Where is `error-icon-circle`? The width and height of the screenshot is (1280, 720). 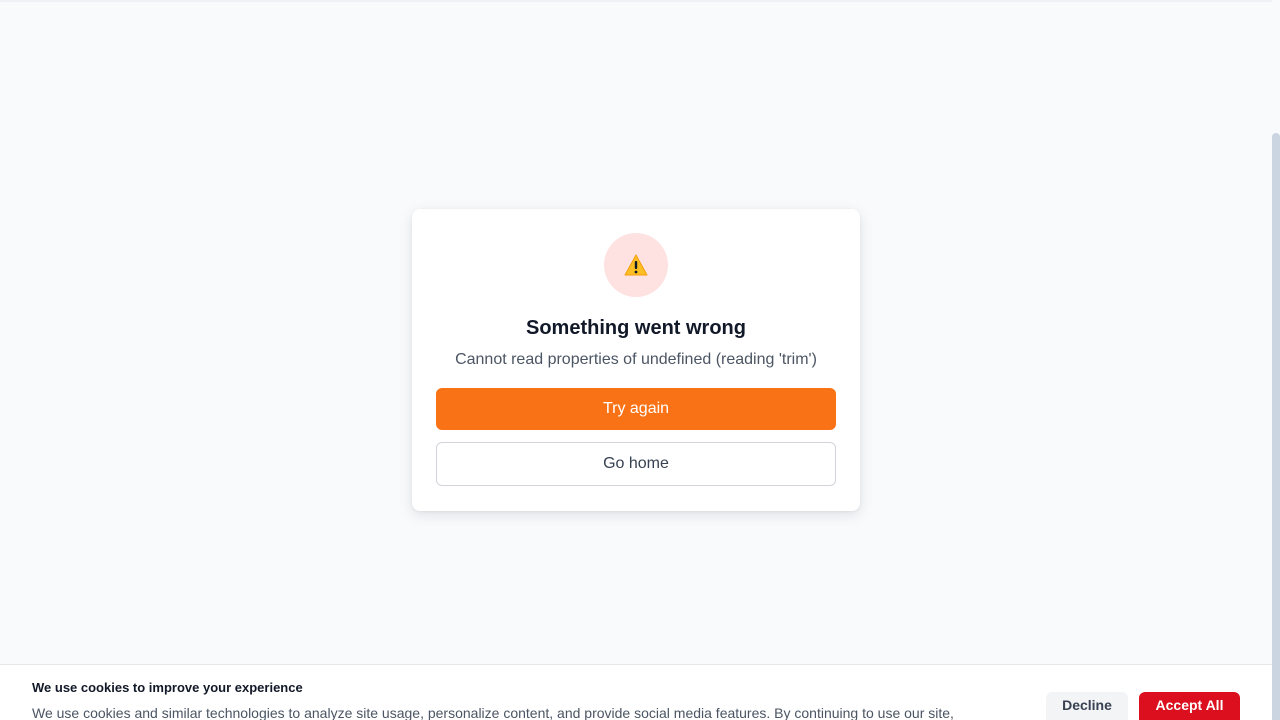 error-icon-circle is located at coordinates (636, 265).